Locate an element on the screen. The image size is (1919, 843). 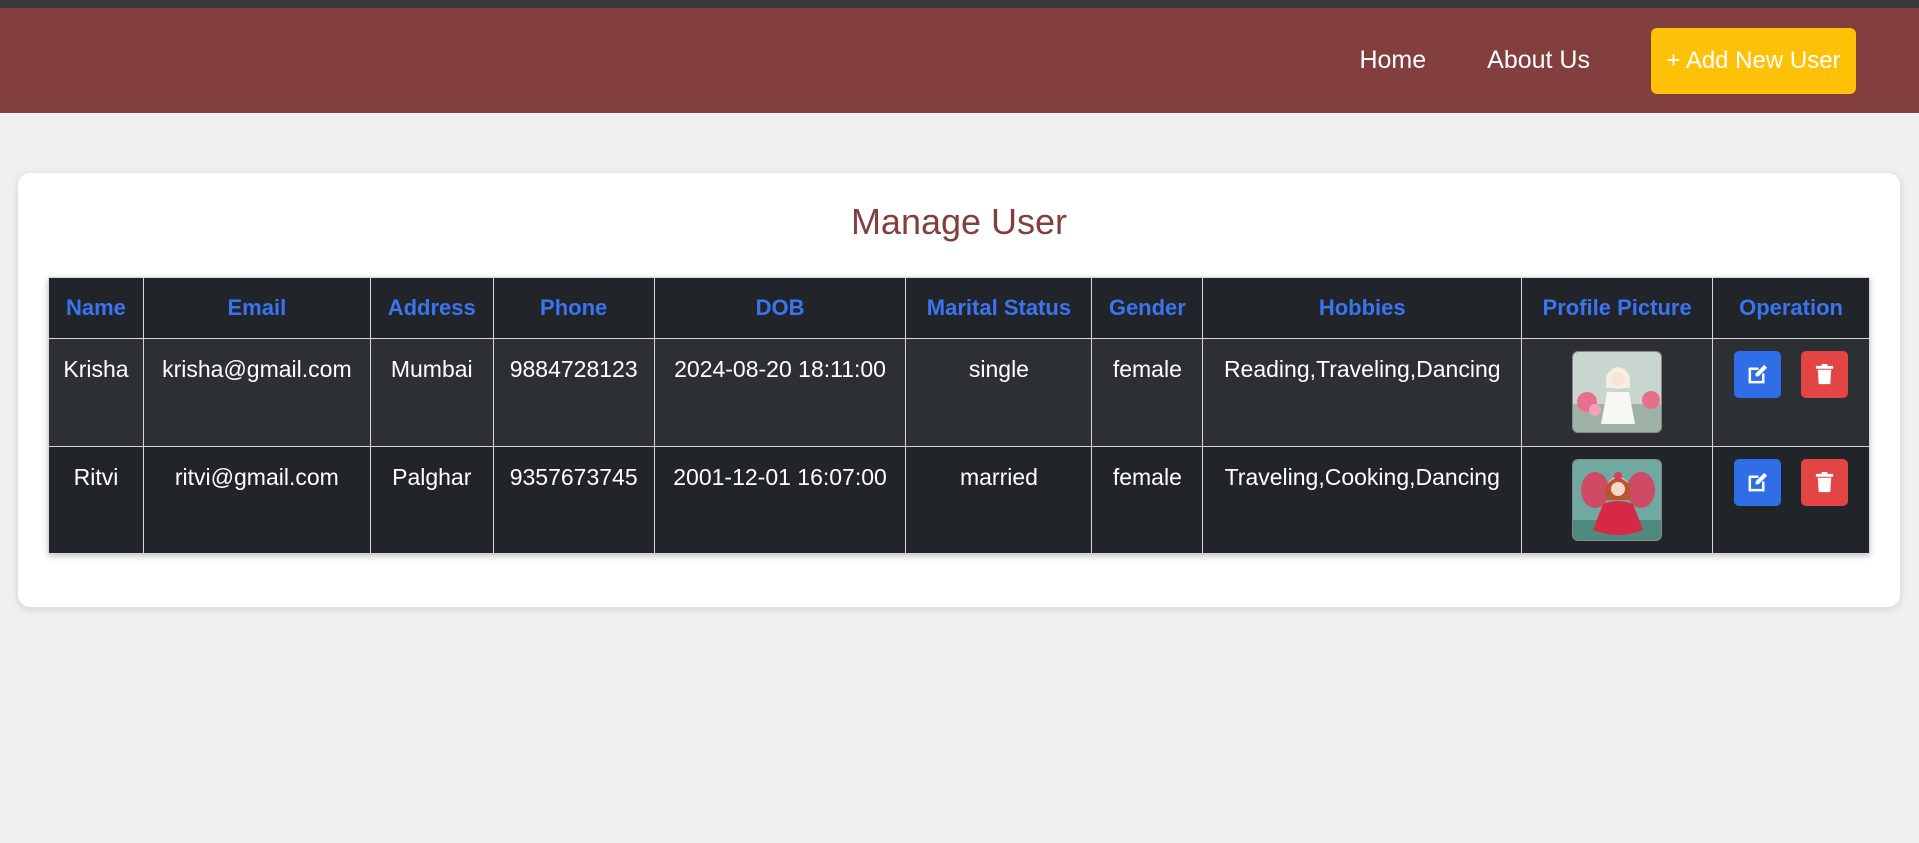
cell-marital-status: single is located at coordinates (999, 392).